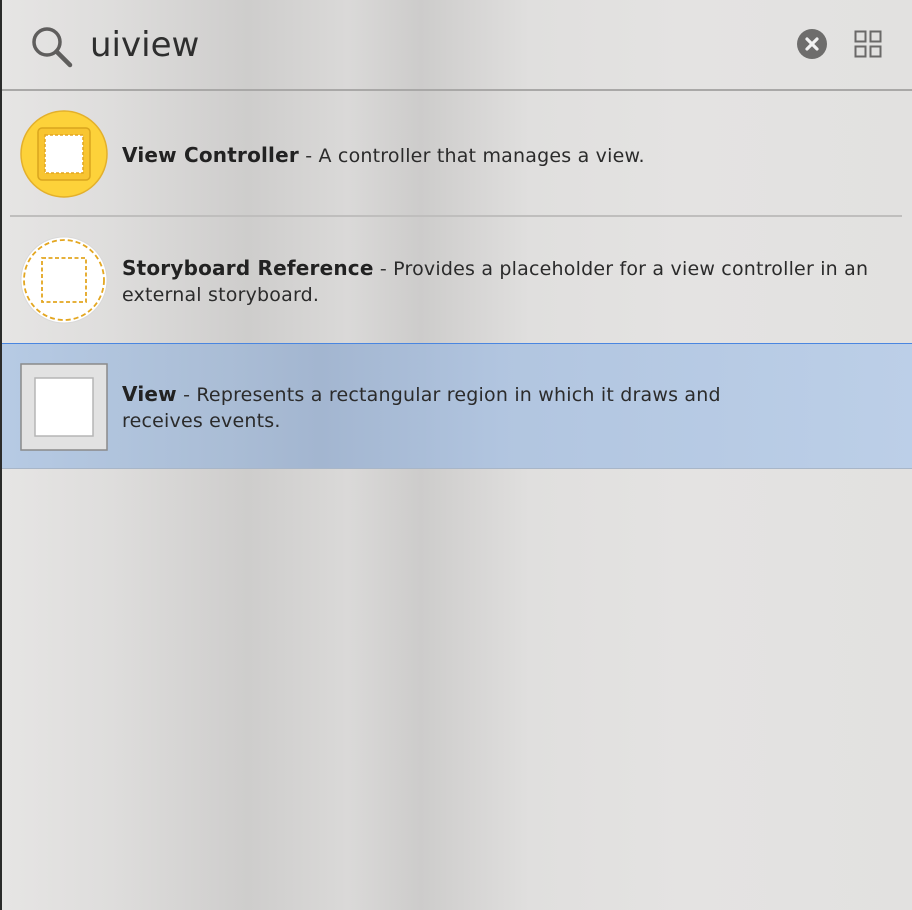 This screenshot has height=910, width=912. I want to click on clear-search-button, so click(812, 44).